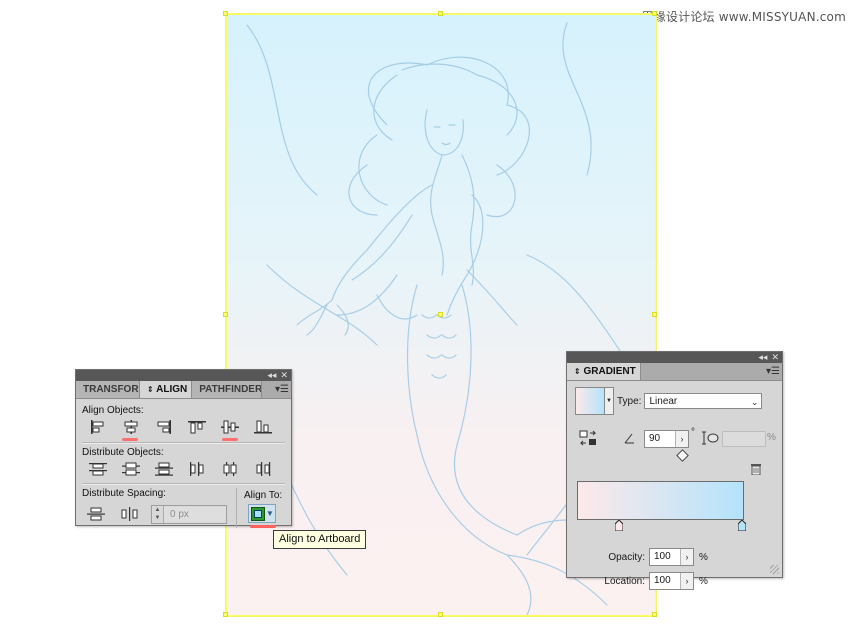  I want to click on align-to-artboard-tooltip: Align to Artboard, so click(320, 539).